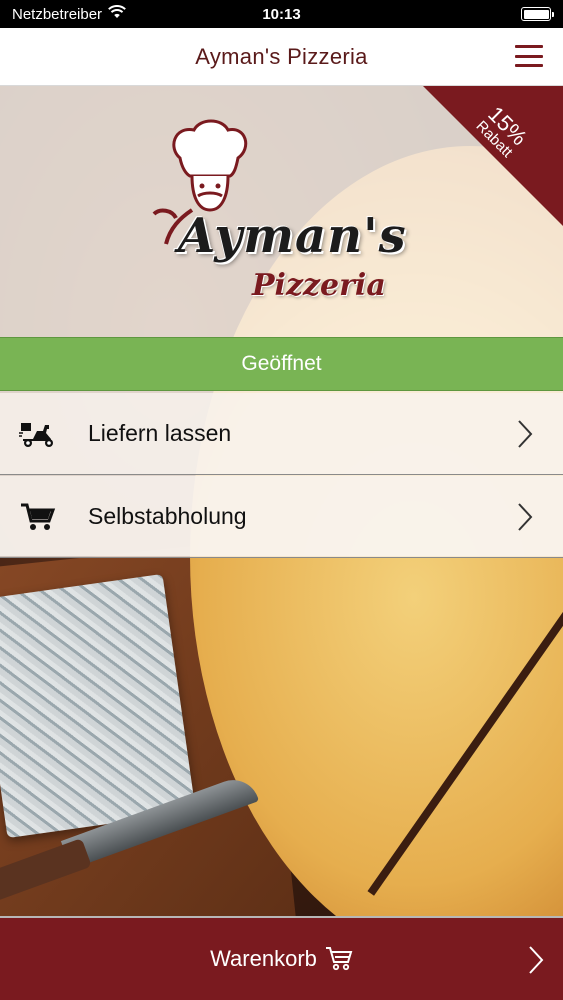  I want to click on battery-icon, so click(537, 14).